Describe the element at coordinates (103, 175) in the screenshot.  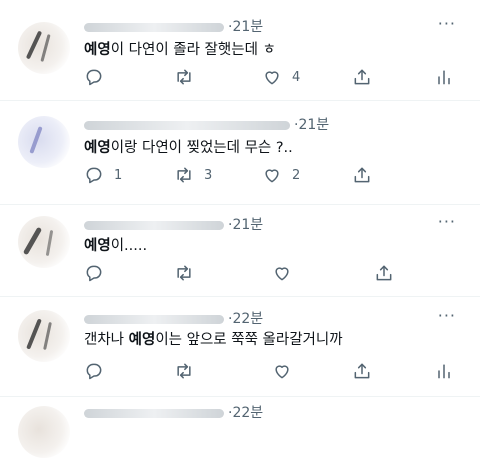
I see `reply-button: 1` at that location.